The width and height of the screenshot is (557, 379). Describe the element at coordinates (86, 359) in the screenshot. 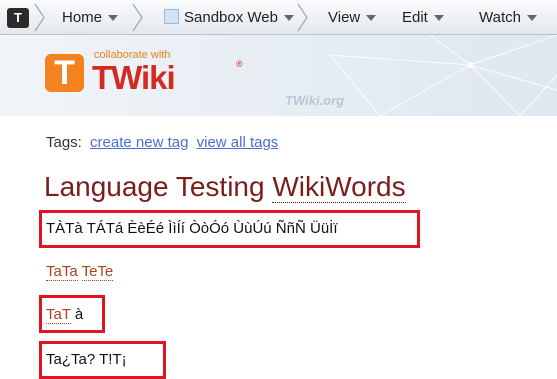

I see `punctuation-line: Ta¿Ta? T!T¡` at that location.